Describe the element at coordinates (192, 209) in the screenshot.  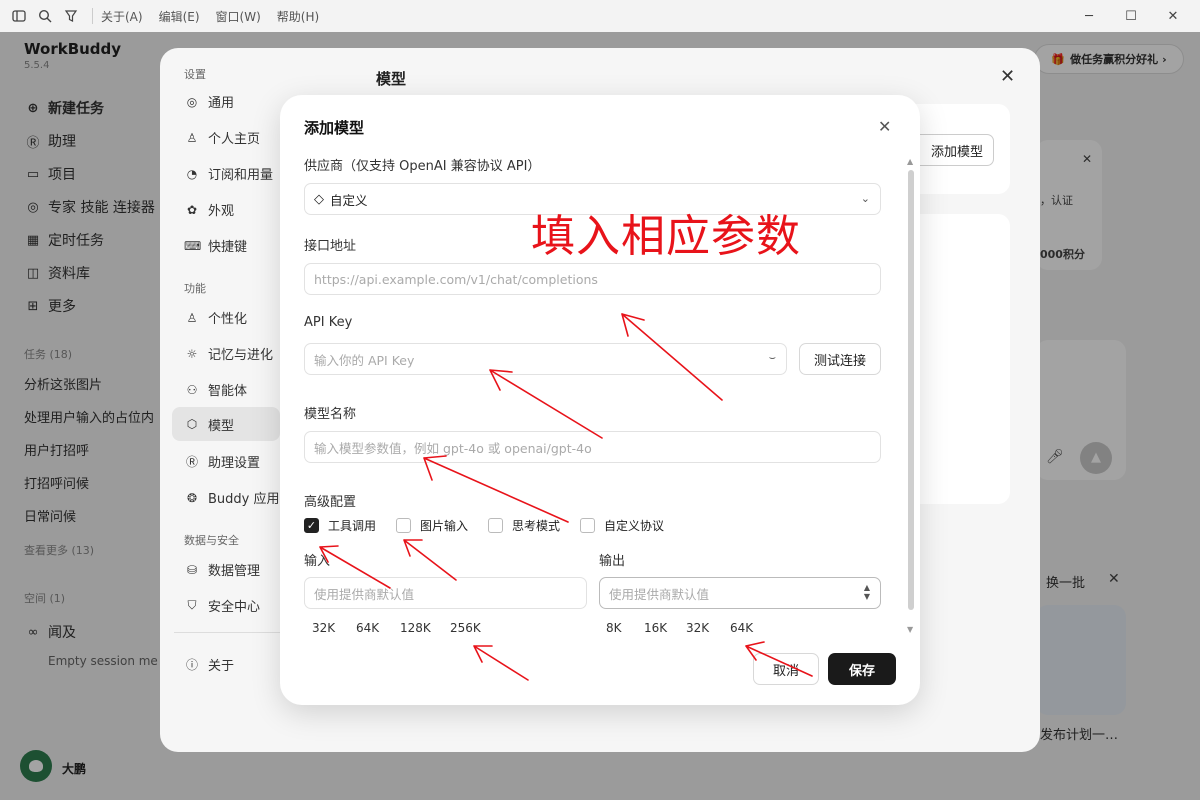
I see `palette-icon: ✿` at that location.